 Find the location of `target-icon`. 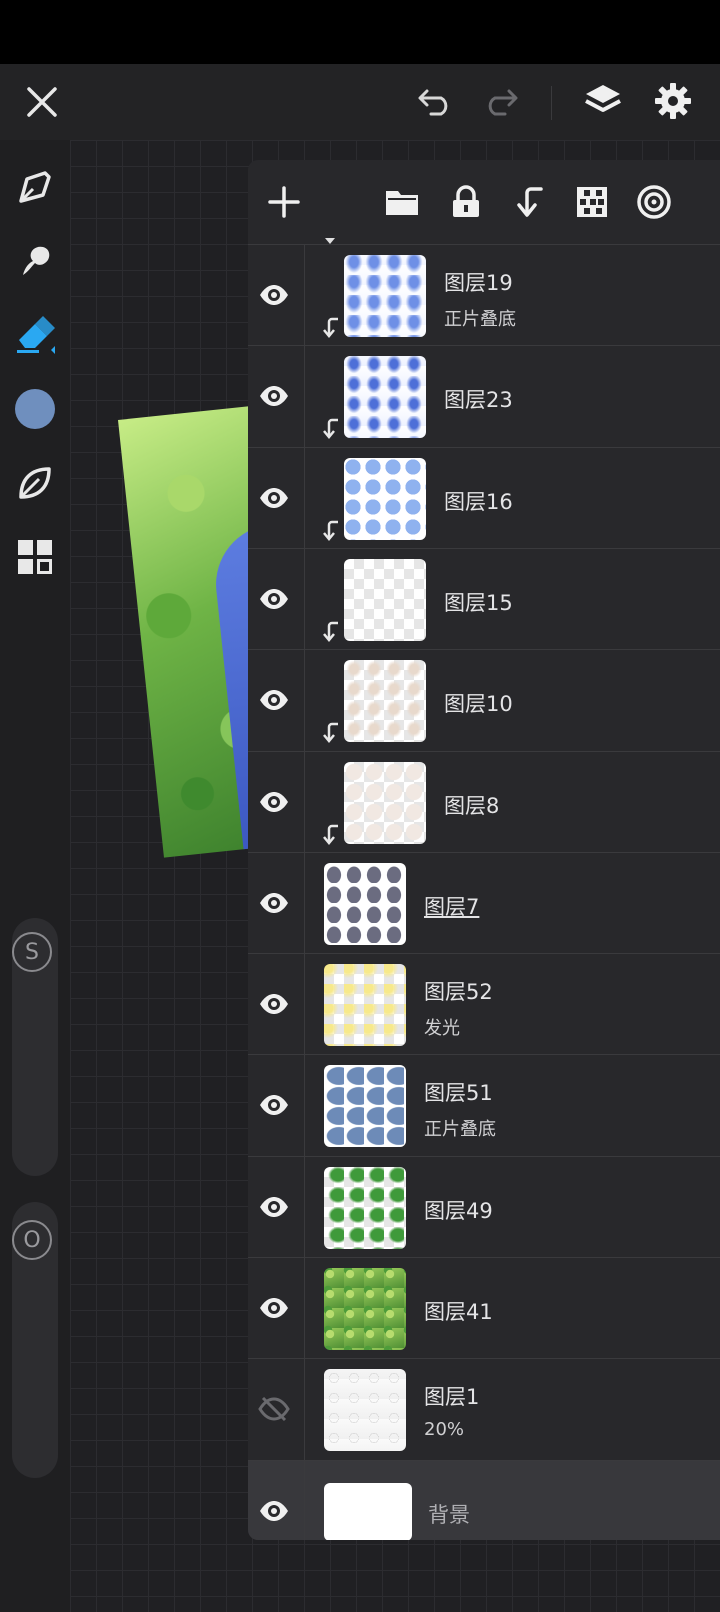

target-icon is located at coordinates (654, 202).